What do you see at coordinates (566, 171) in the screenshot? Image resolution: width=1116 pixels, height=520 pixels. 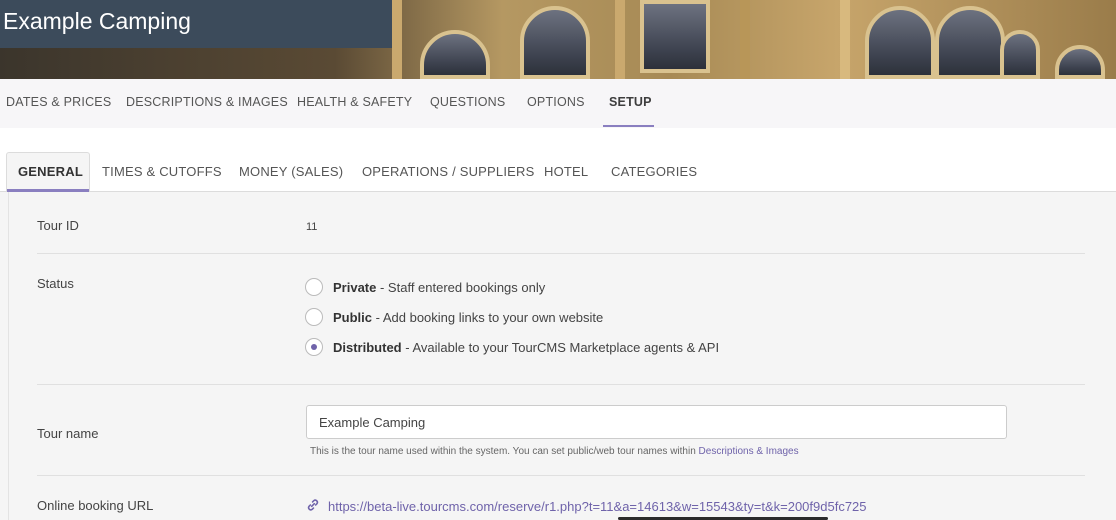 I see `subtab-hotel: HOTEL` at bounding box center [566, 171].